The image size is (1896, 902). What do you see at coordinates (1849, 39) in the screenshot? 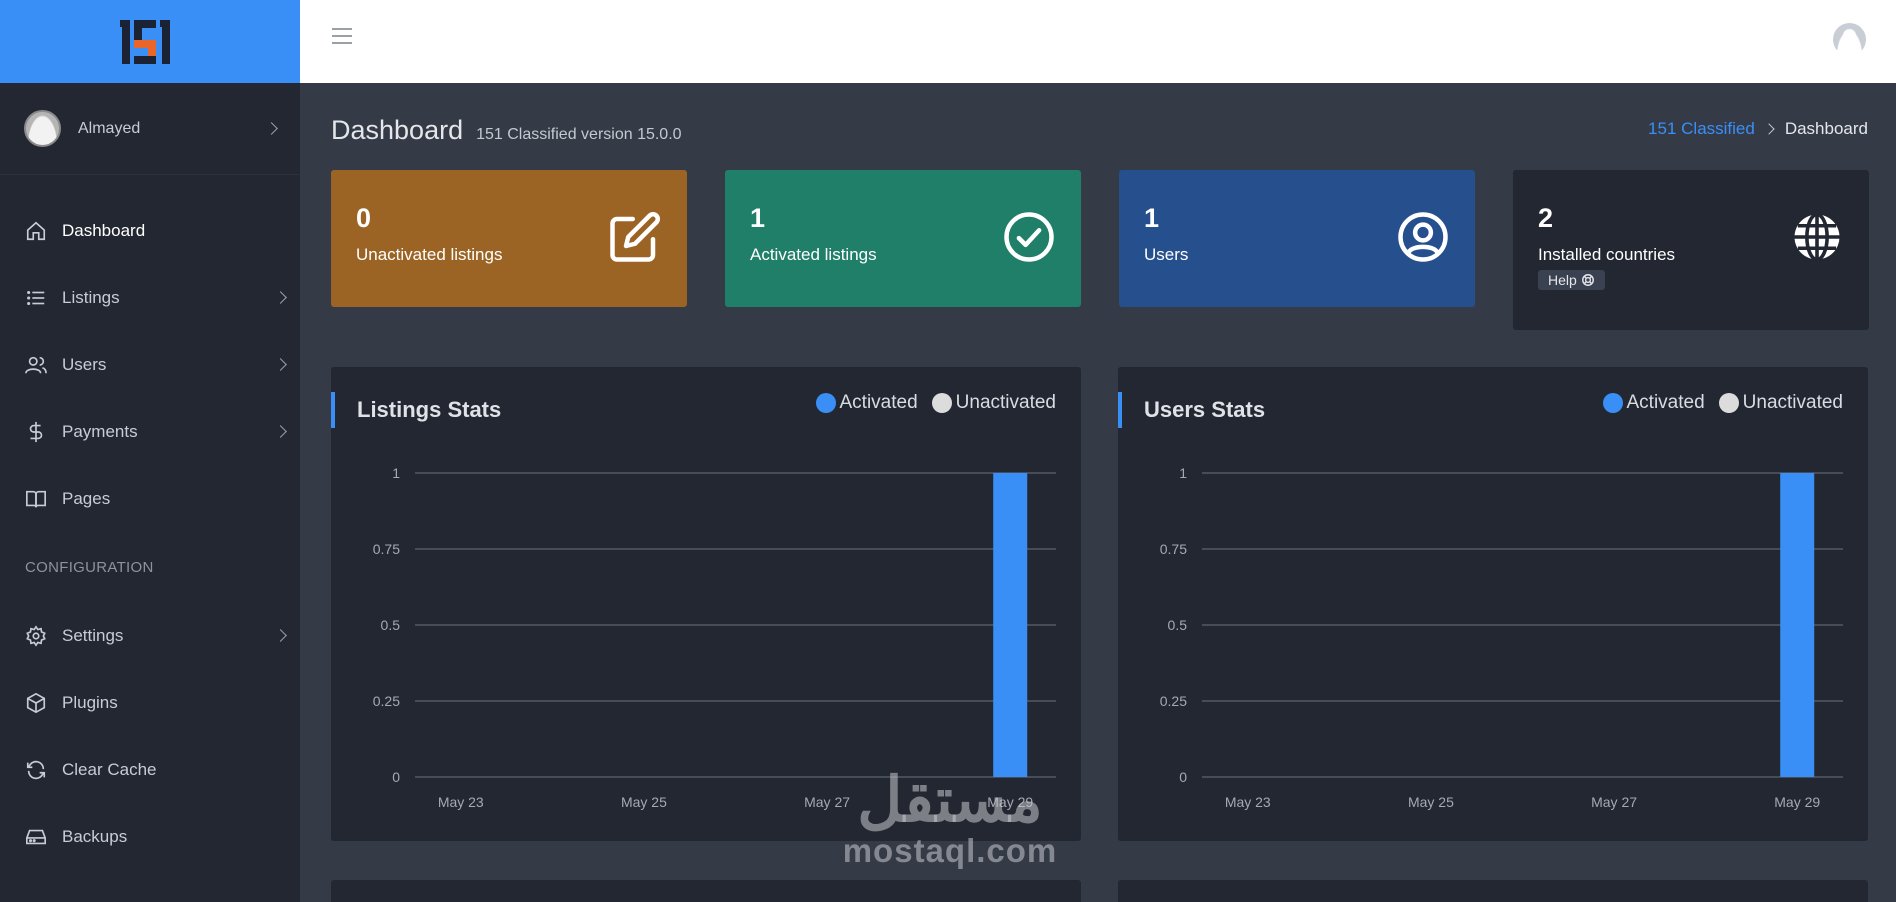
I see `user-avatar-button` at bounding box center [1849, 39].